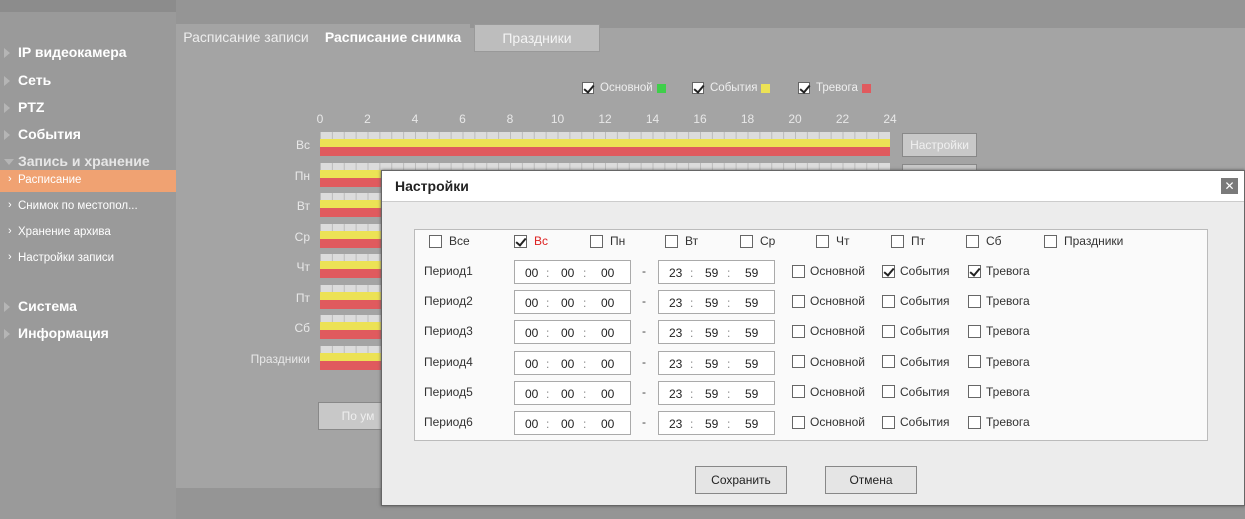 The image size is (1245, 519). Describe the element at coordinates (88, 82) in the screenshot. I see `sidebar-item-network: Сеть` at that location.